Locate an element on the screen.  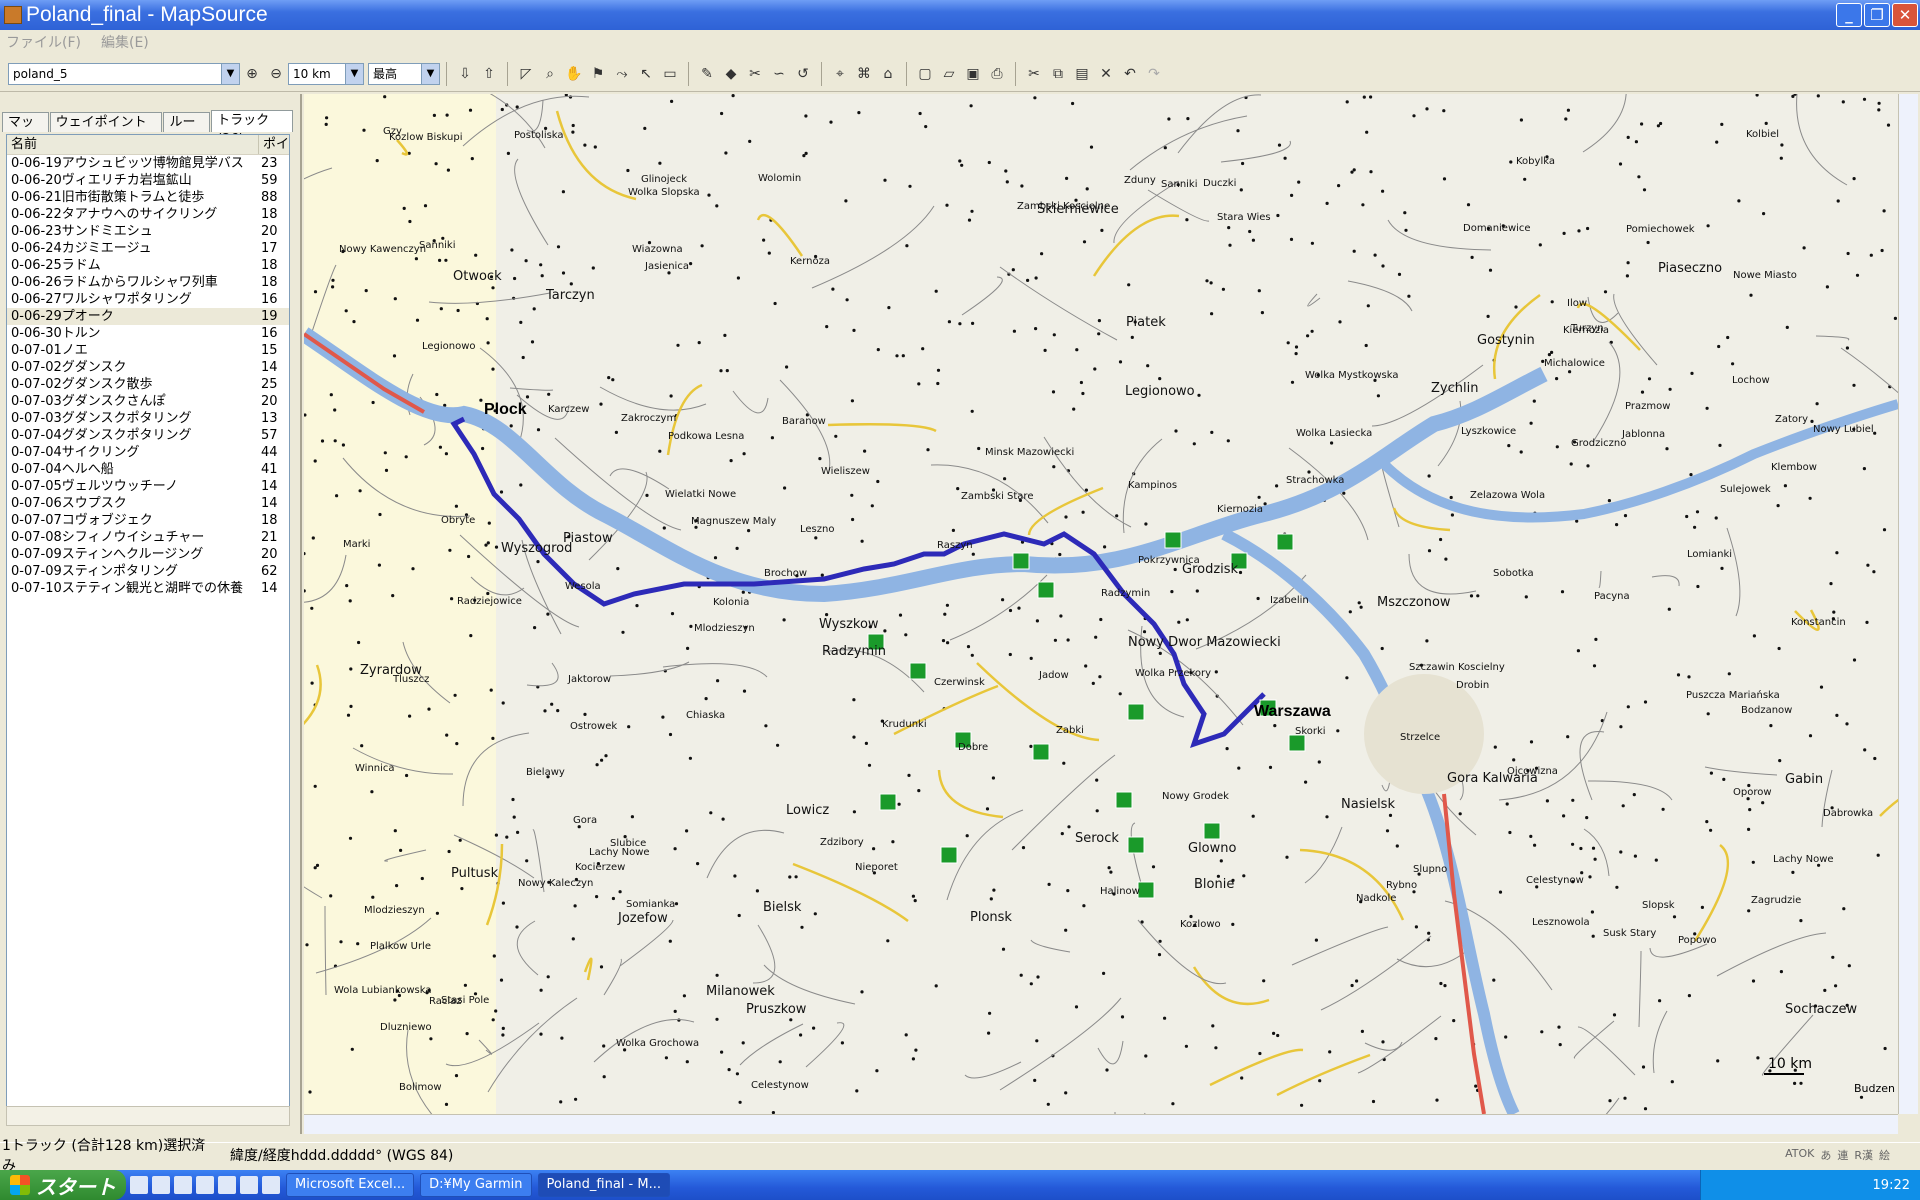
zoom-out-icon: ⊖ is located at coordinates (276, 74).